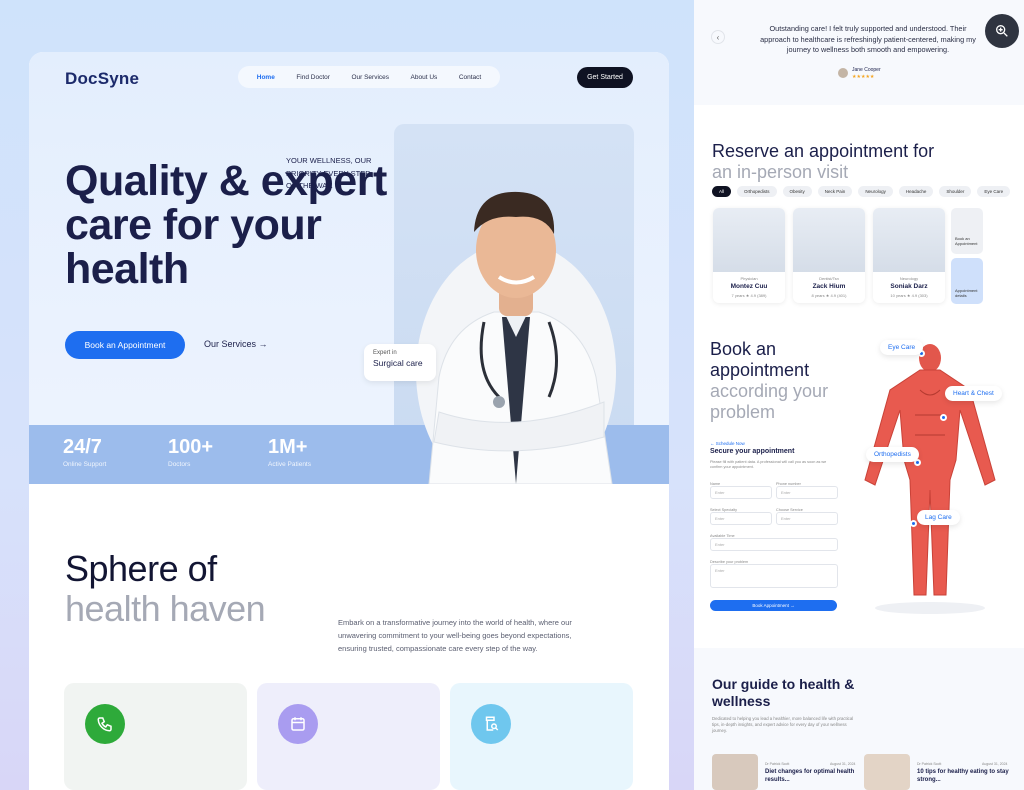  Describe the element at coordinates (752, 451) in the screenshot. I see `form-title: Secure your appointment` at that location.